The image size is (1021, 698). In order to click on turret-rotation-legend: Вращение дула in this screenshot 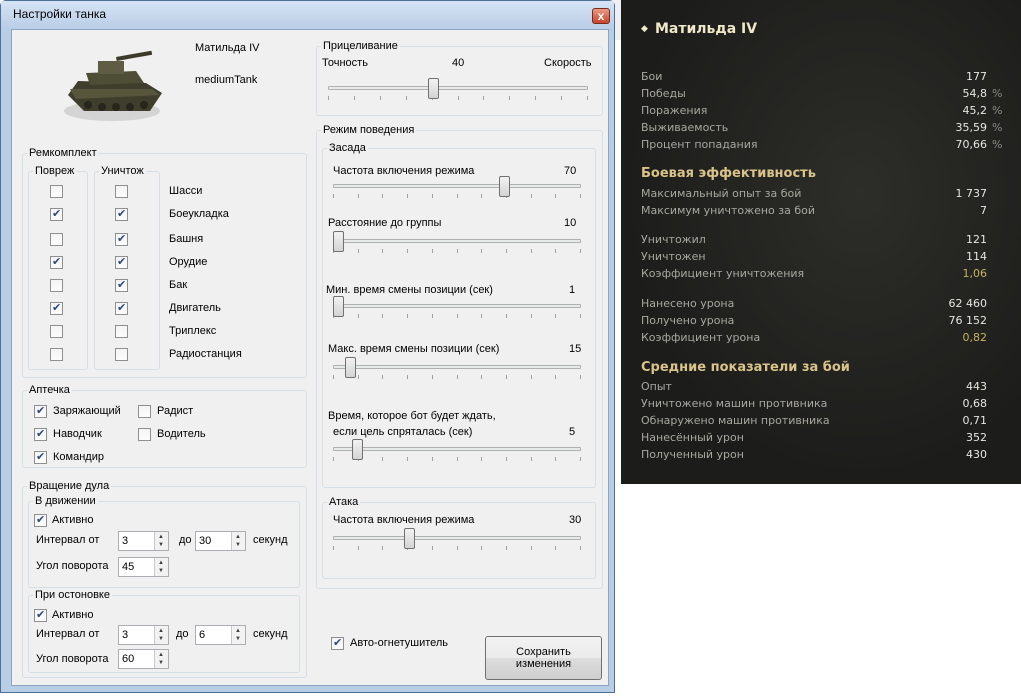, I will do `click(69, 486)`.